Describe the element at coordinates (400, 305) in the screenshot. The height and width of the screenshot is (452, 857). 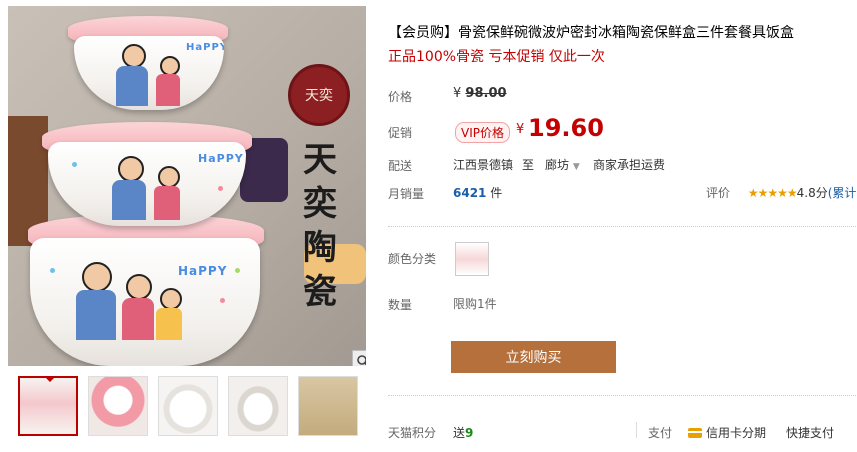
I see `quantity-label: 数量` at that location.